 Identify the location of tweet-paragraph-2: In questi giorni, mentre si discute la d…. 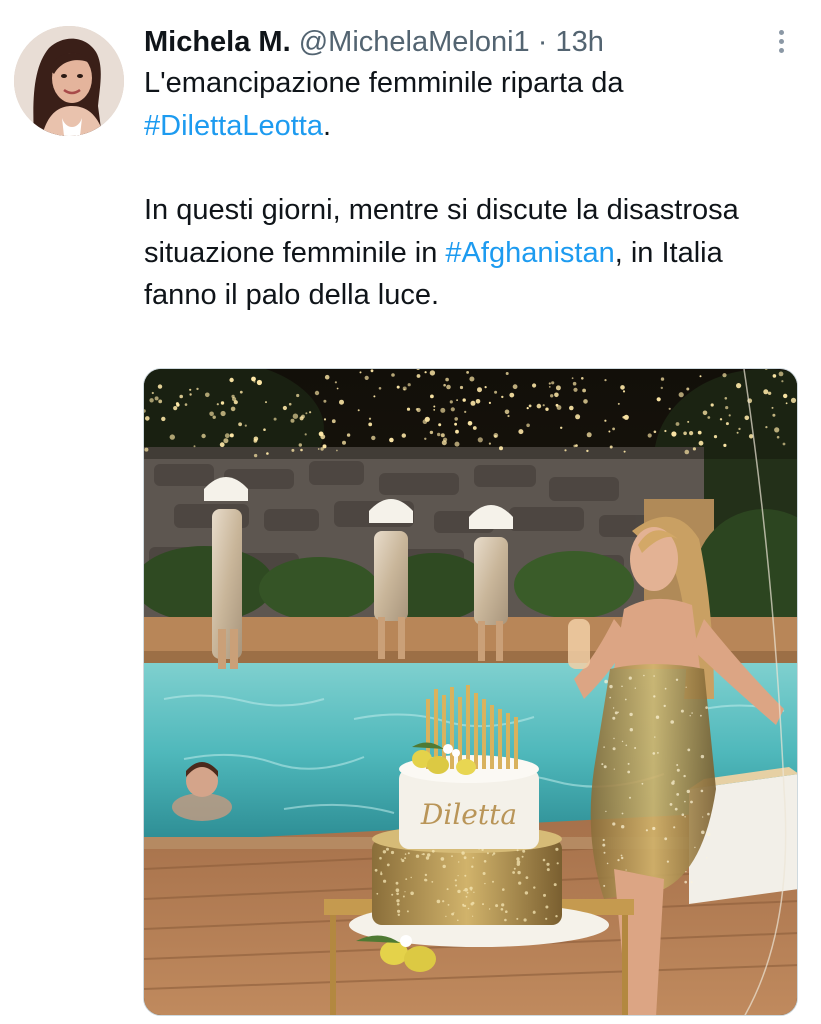
(469, 253).